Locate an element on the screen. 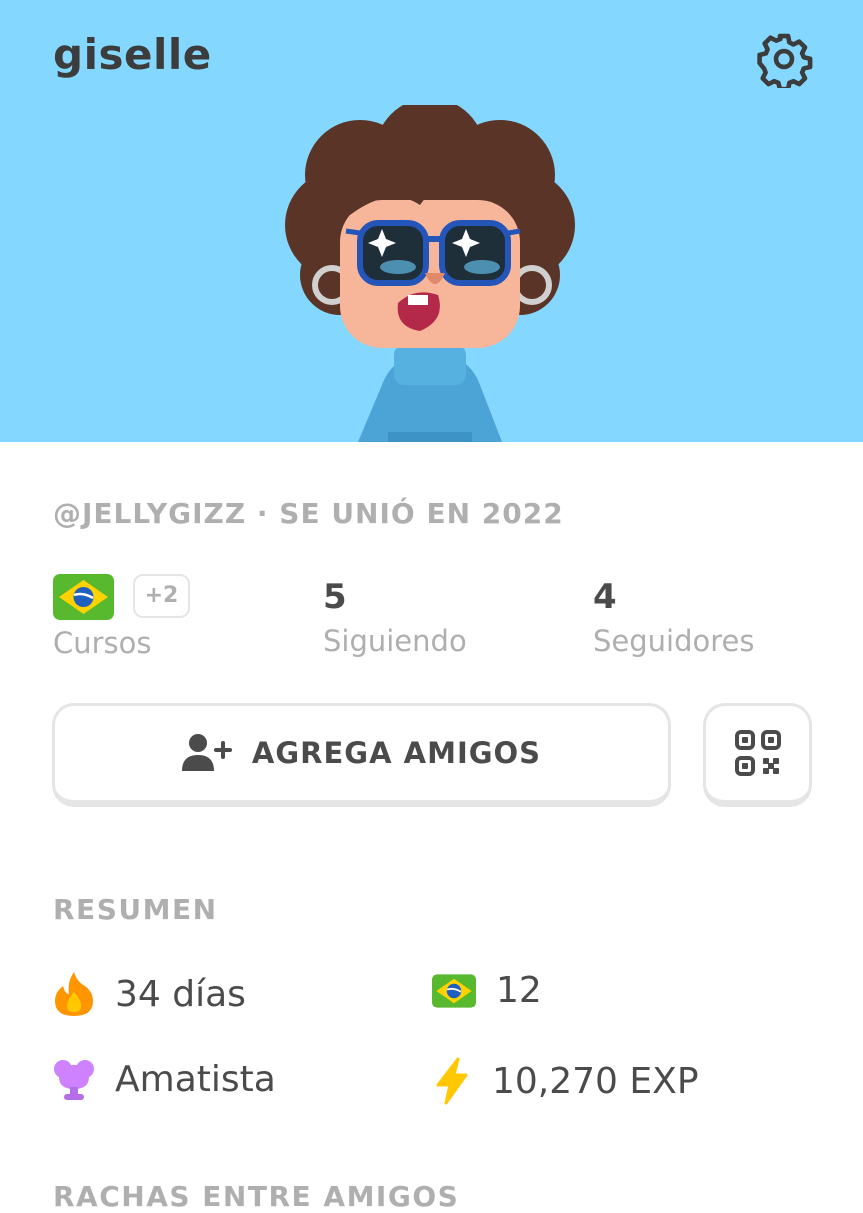 The width and height of the screenshot is (863, 1213). add-friends-label: AGREGA AMIGOS is located at coordinates (396, 753).